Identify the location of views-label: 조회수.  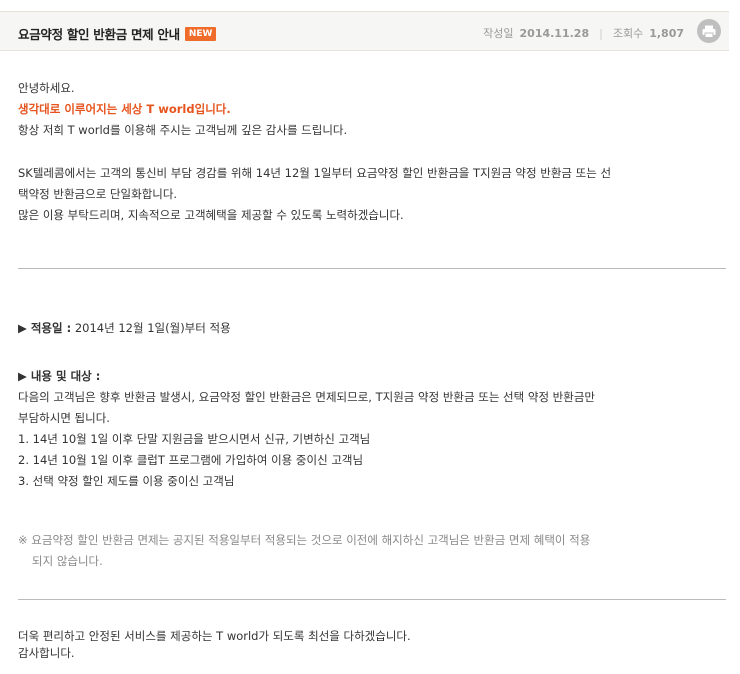
(628, 33).